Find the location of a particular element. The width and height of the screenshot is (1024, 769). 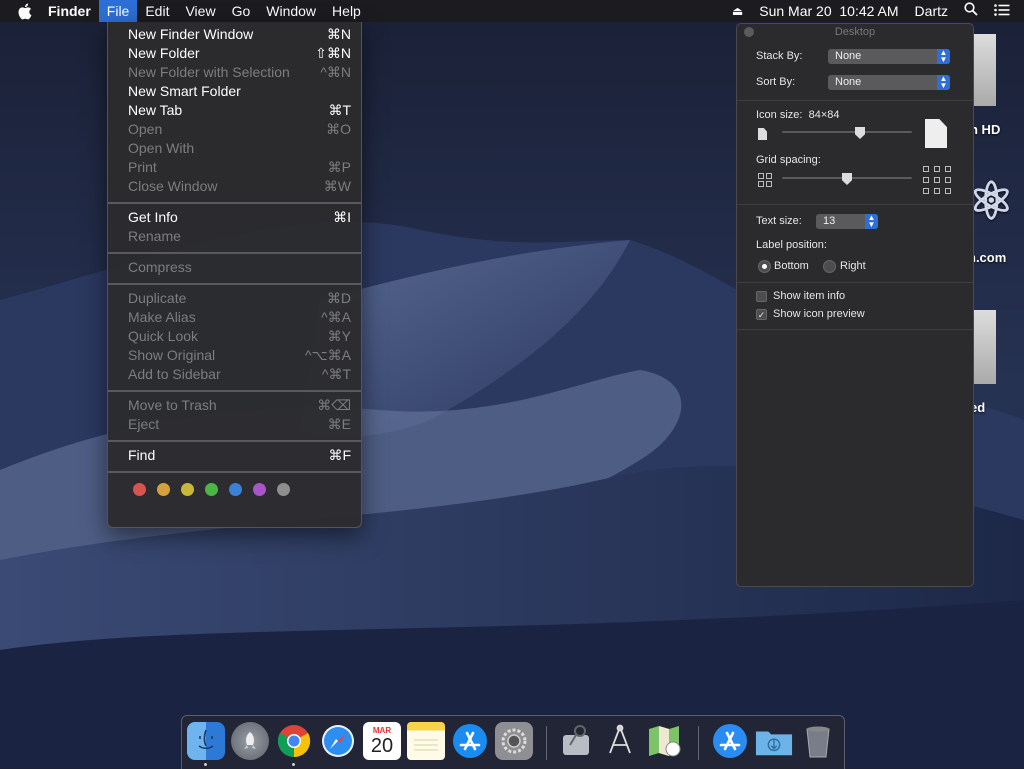

menu-item-new-folder-with-selection: New Folder with Selection ^⌘N is located at coordinates (234, 72).